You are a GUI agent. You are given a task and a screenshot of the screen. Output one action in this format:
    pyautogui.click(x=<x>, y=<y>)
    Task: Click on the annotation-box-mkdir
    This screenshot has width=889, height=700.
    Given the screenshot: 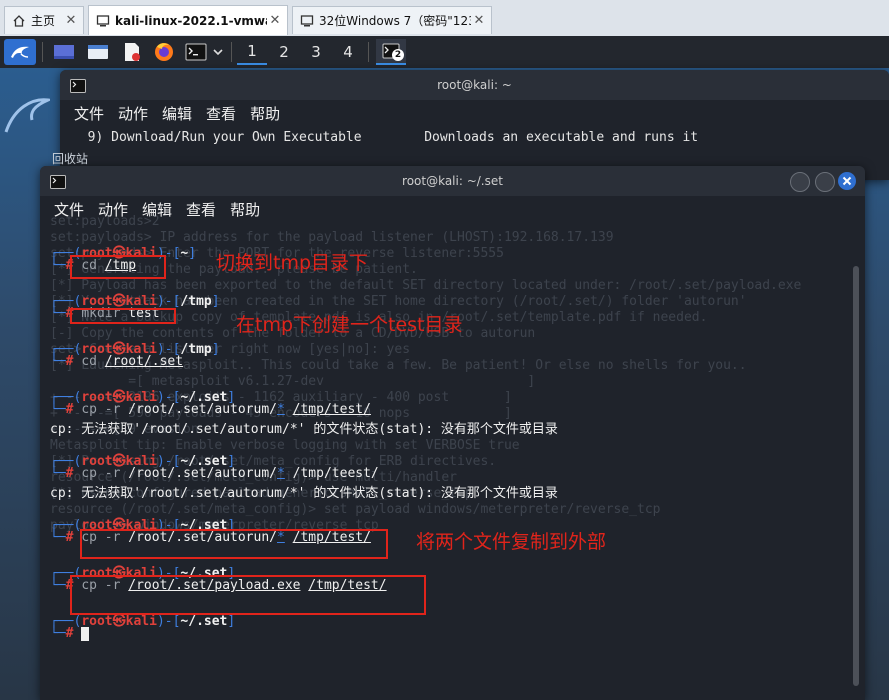 What is the action you would take?
    pyautogui.click(x=123, y=316)
    